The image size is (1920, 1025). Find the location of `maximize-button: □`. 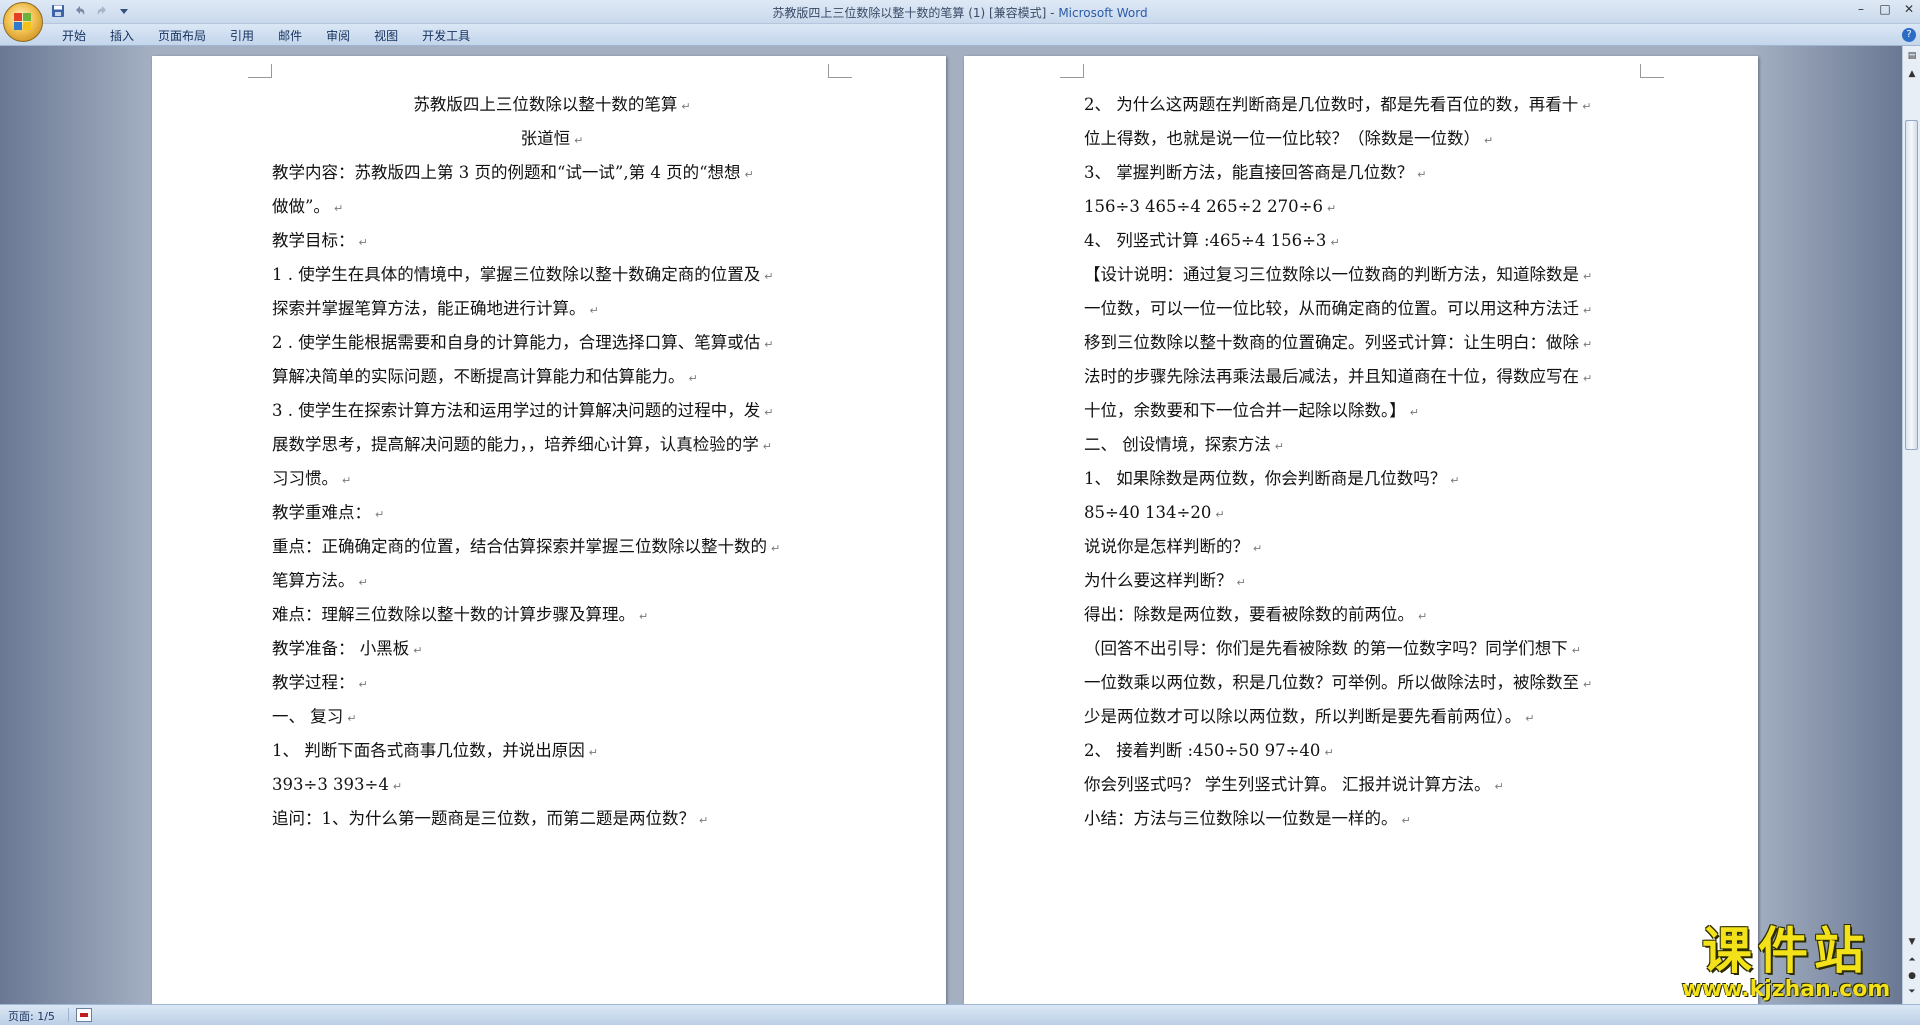

maximize-button: □ is located at coordinates (1885, 9).